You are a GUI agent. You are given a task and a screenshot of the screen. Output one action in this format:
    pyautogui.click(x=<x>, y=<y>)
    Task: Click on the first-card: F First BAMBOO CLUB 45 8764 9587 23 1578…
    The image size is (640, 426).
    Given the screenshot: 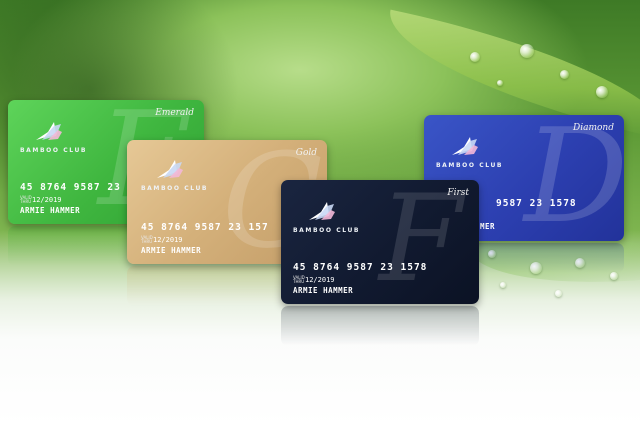 What is the action you would take?
    pyautogui.click(x=380, y=242)
    